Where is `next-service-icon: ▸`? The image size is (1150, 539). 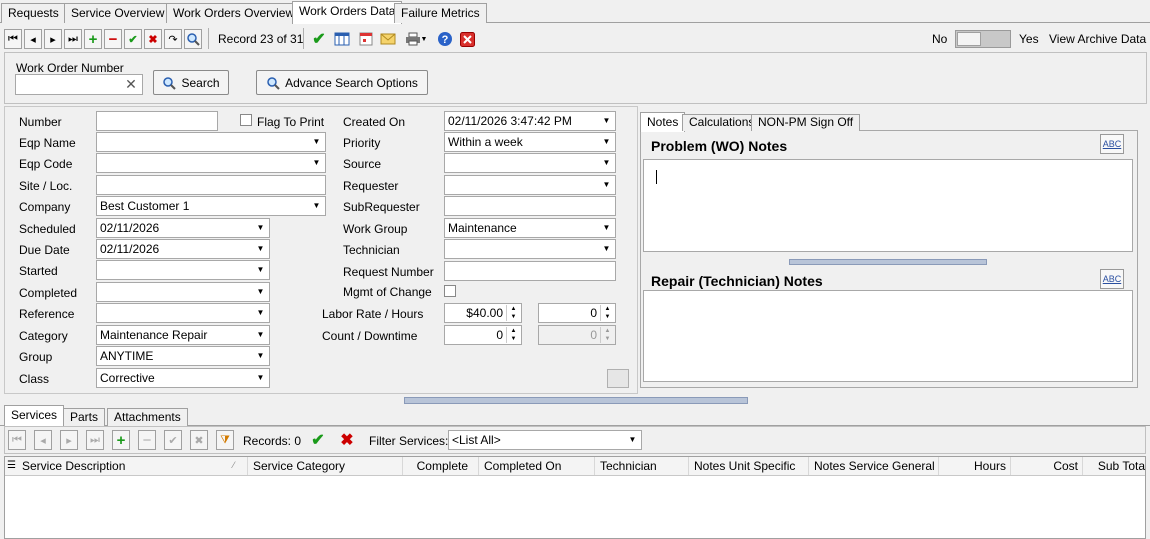 next-service-icon: ▸ is located at coordinates (69, 440).